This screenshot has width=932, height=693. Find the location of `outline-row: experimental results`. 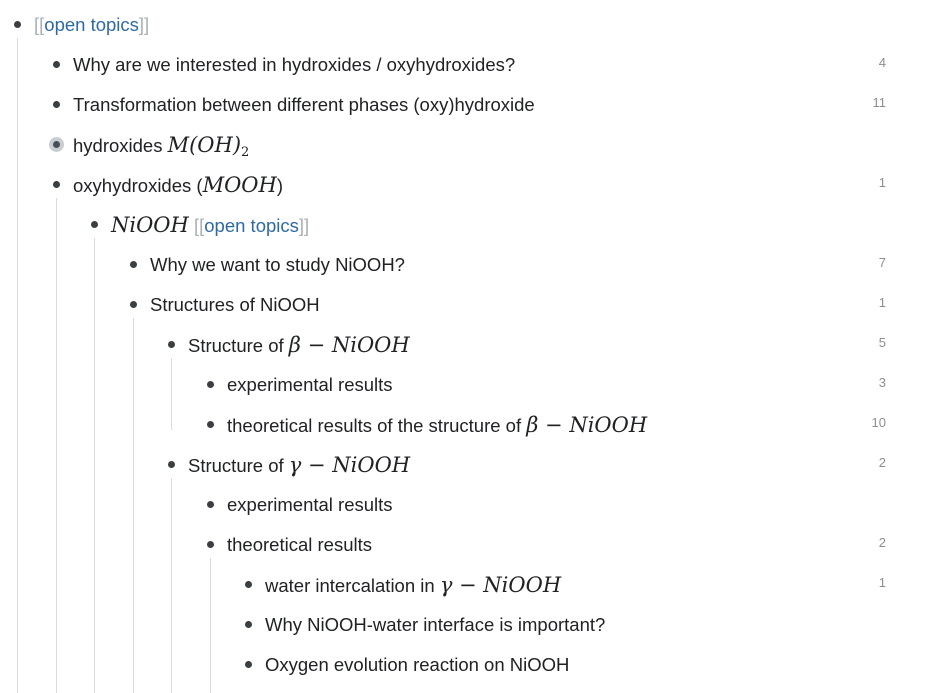

outline-row: experimental results is located at coordinates (466, 505).